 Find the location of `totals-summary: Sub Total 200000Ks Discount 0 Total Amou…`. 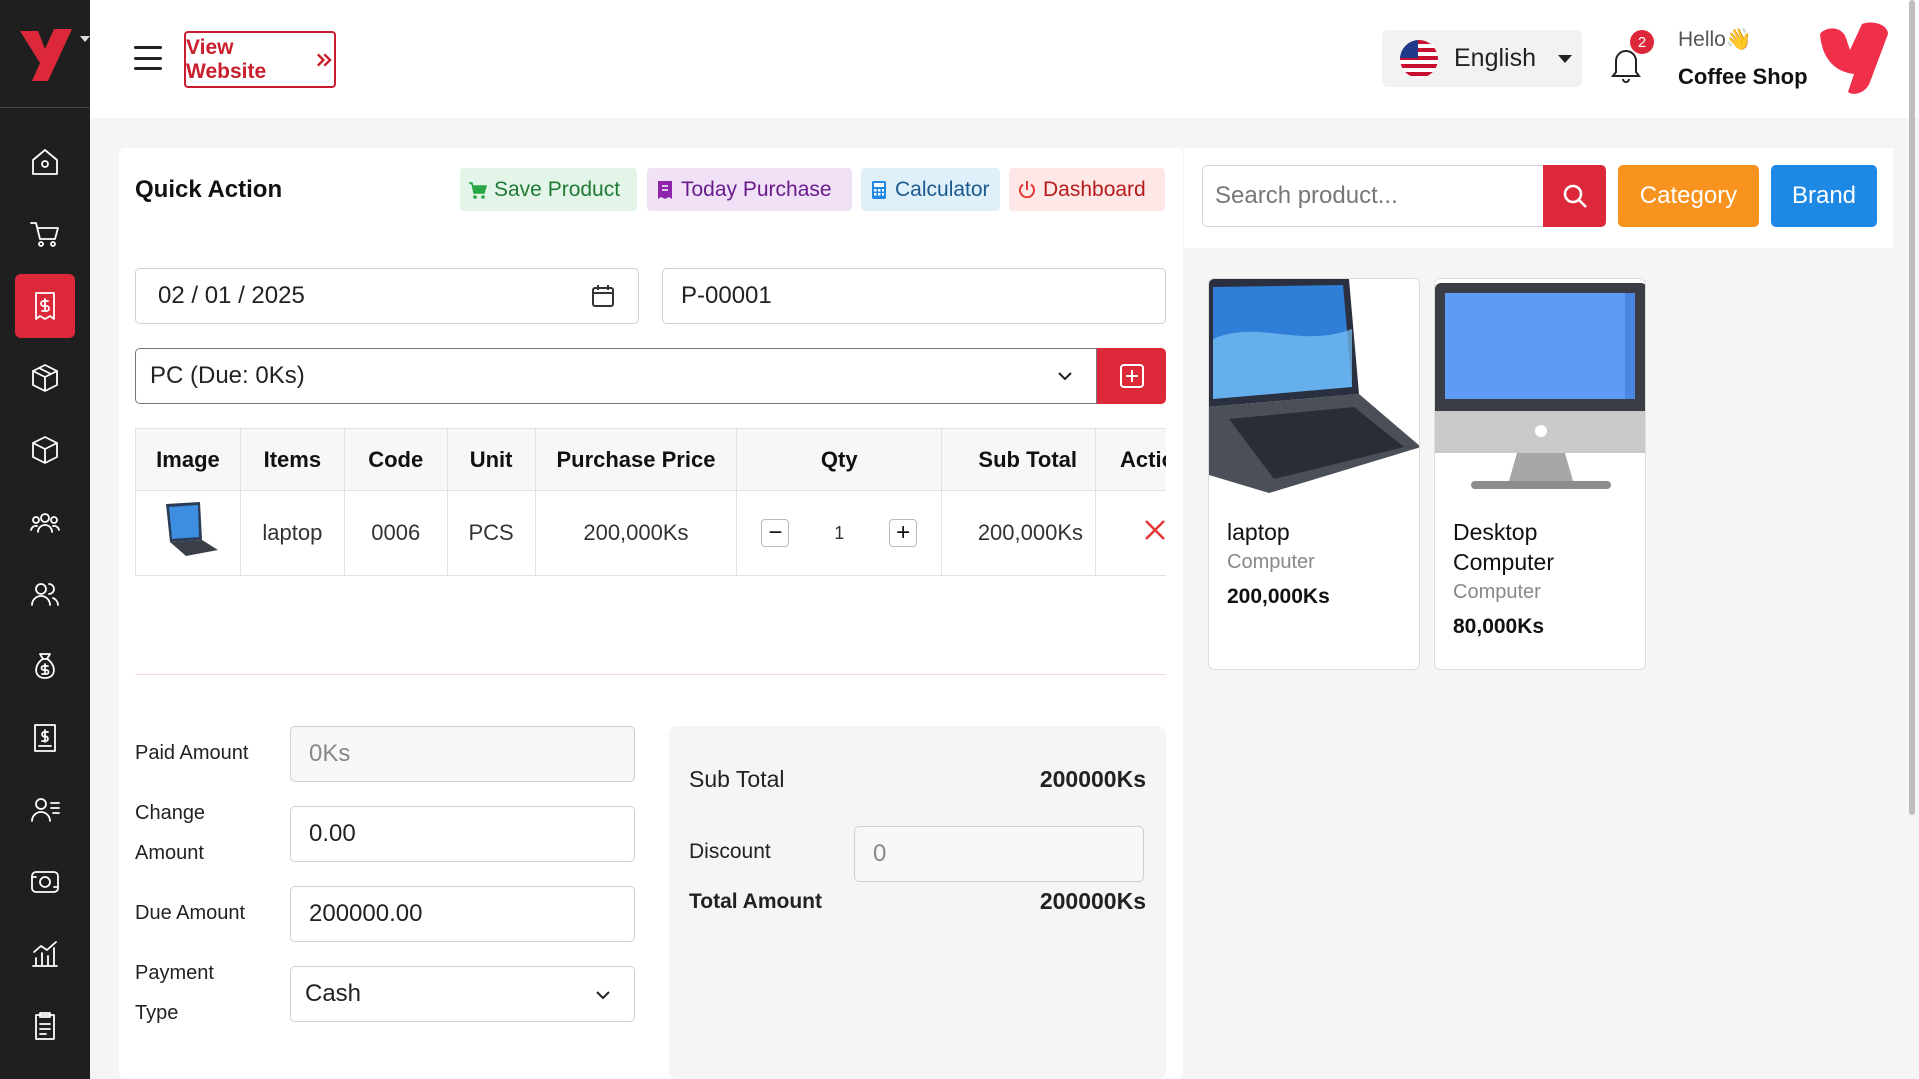

totals-summary: Sub Total 200000Ks Discount 0 Total Amou… is located at coordinates (917, 902).